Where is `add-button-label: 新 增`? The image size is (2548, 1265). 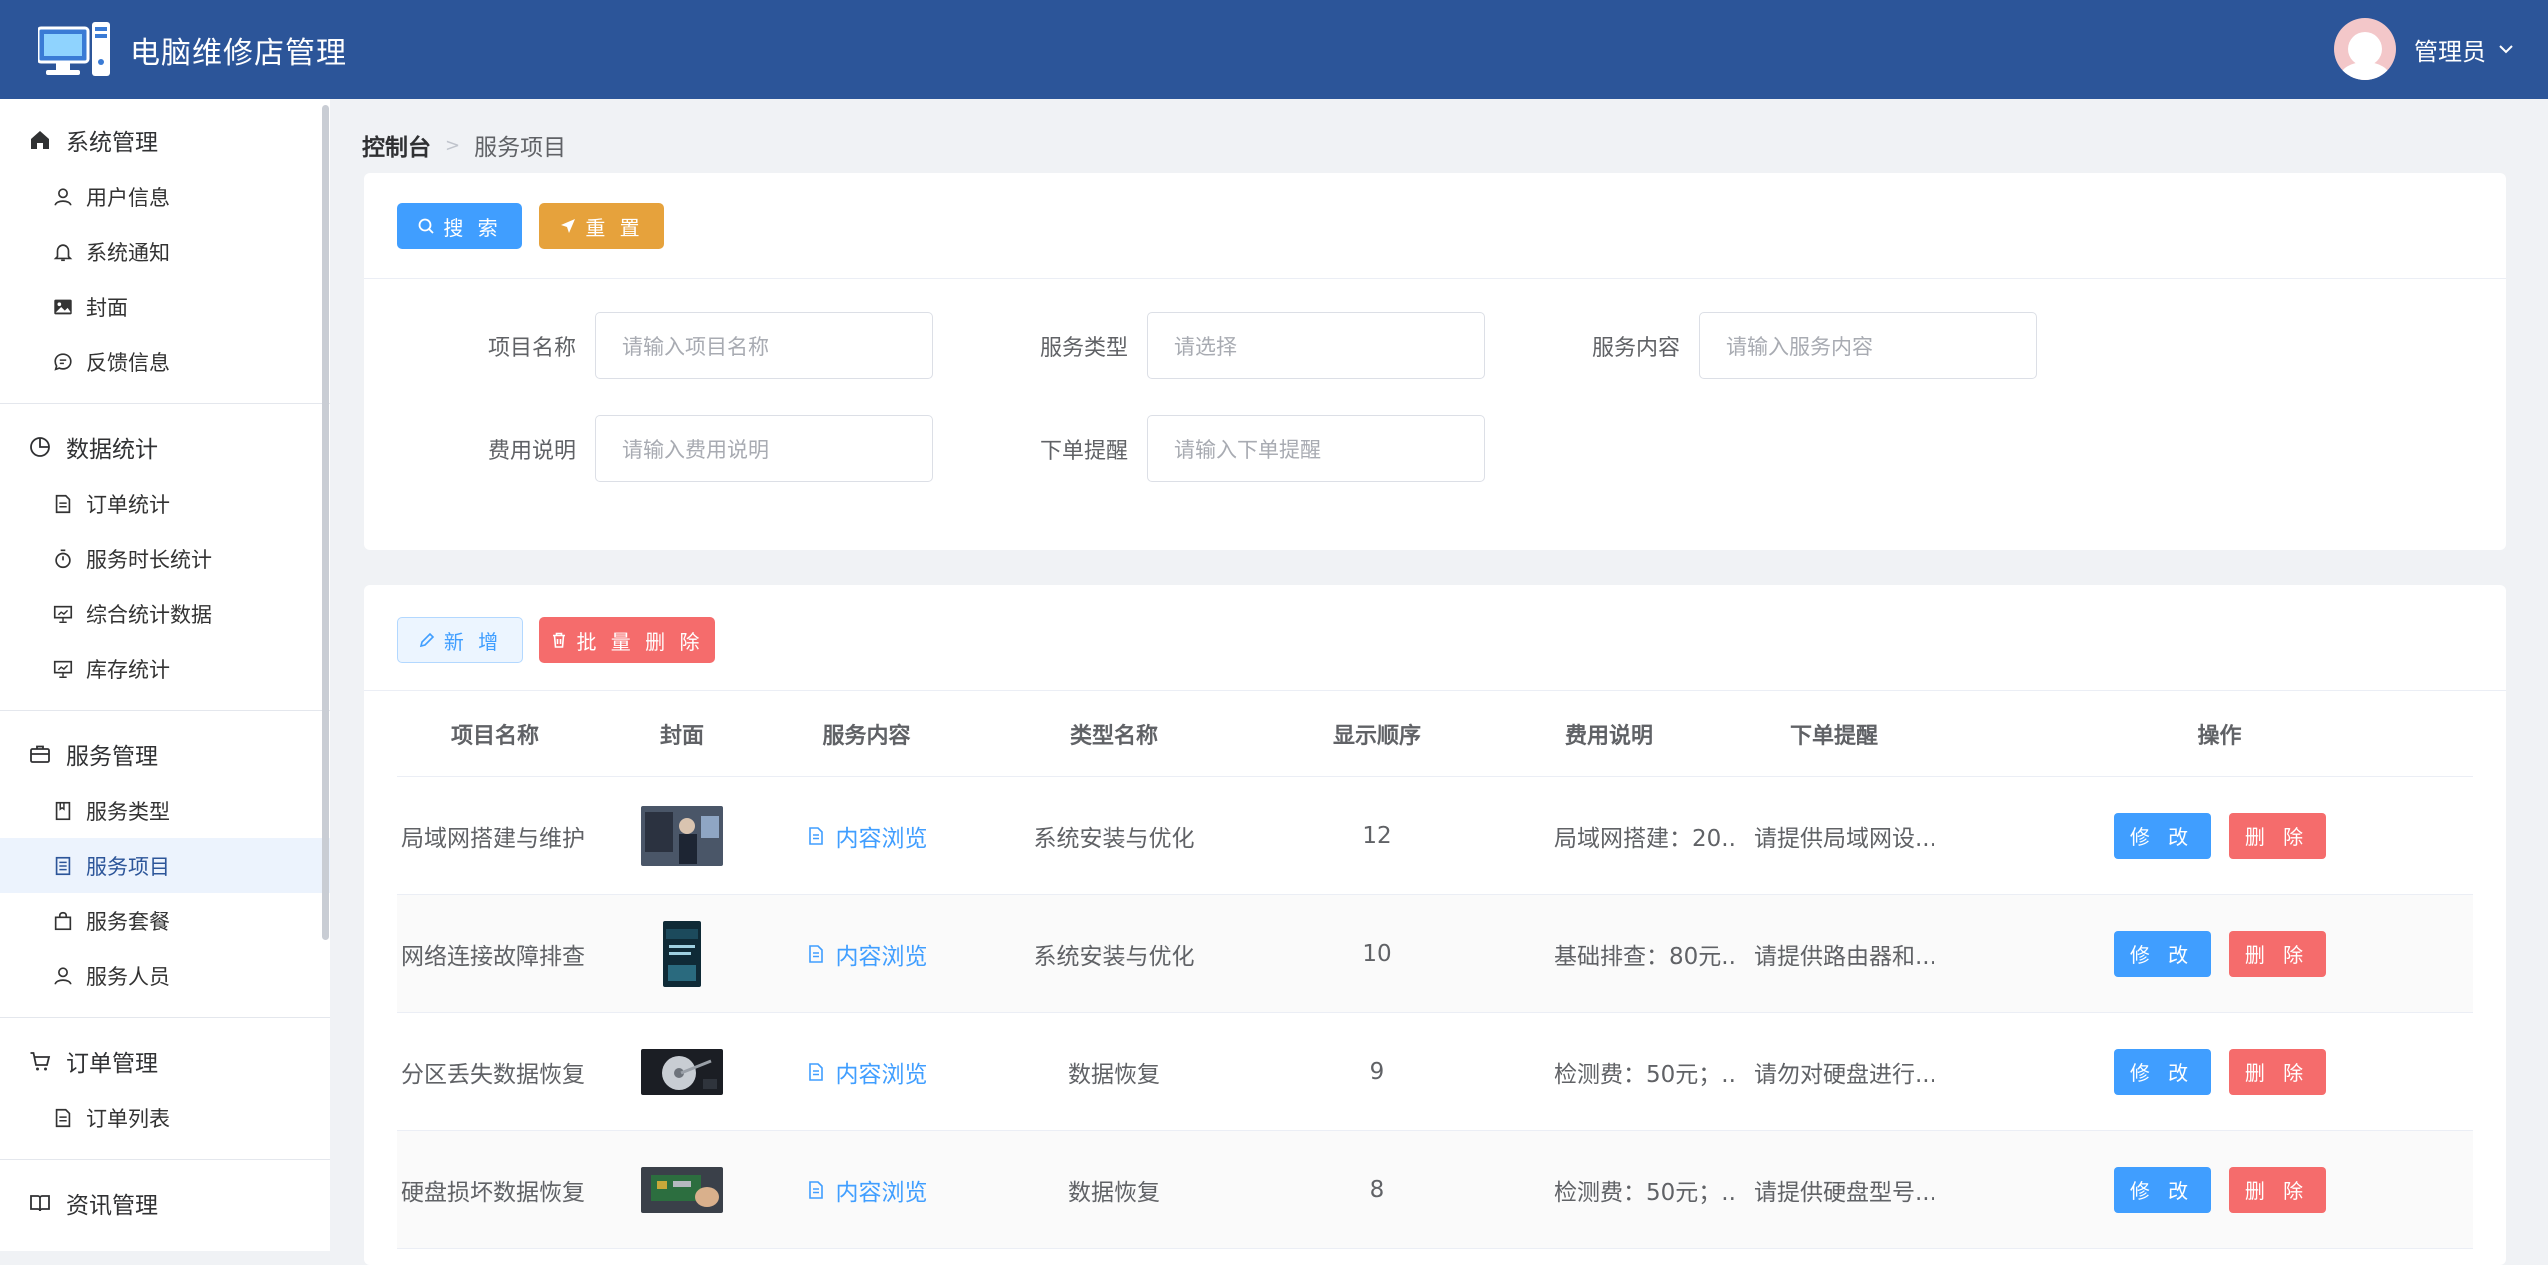
add-button-label: 新 增 is located at coordinates (473, 641).